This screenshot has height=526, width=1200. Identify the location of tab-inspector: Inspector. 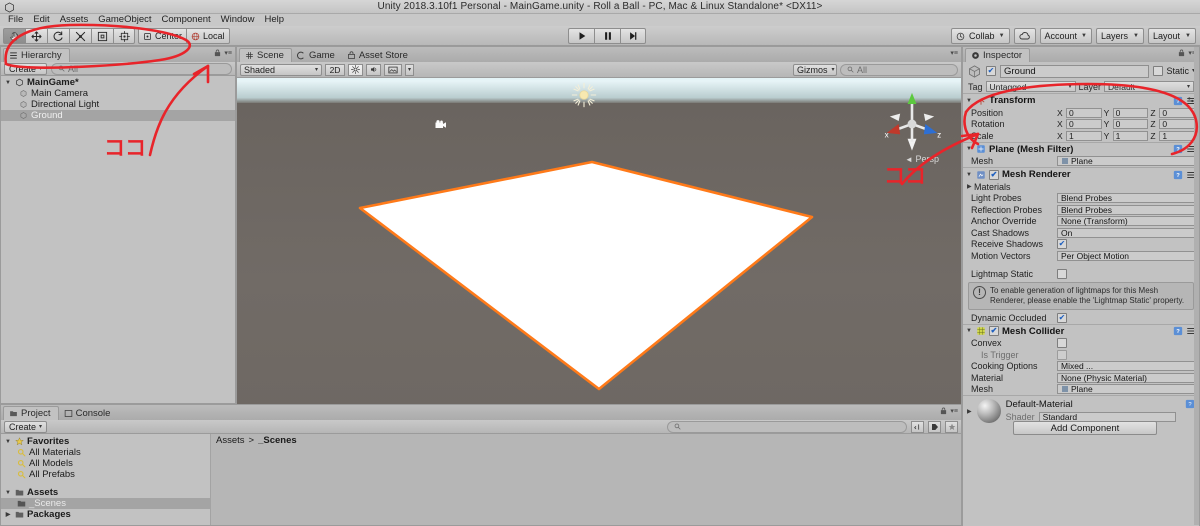
(998, 55).